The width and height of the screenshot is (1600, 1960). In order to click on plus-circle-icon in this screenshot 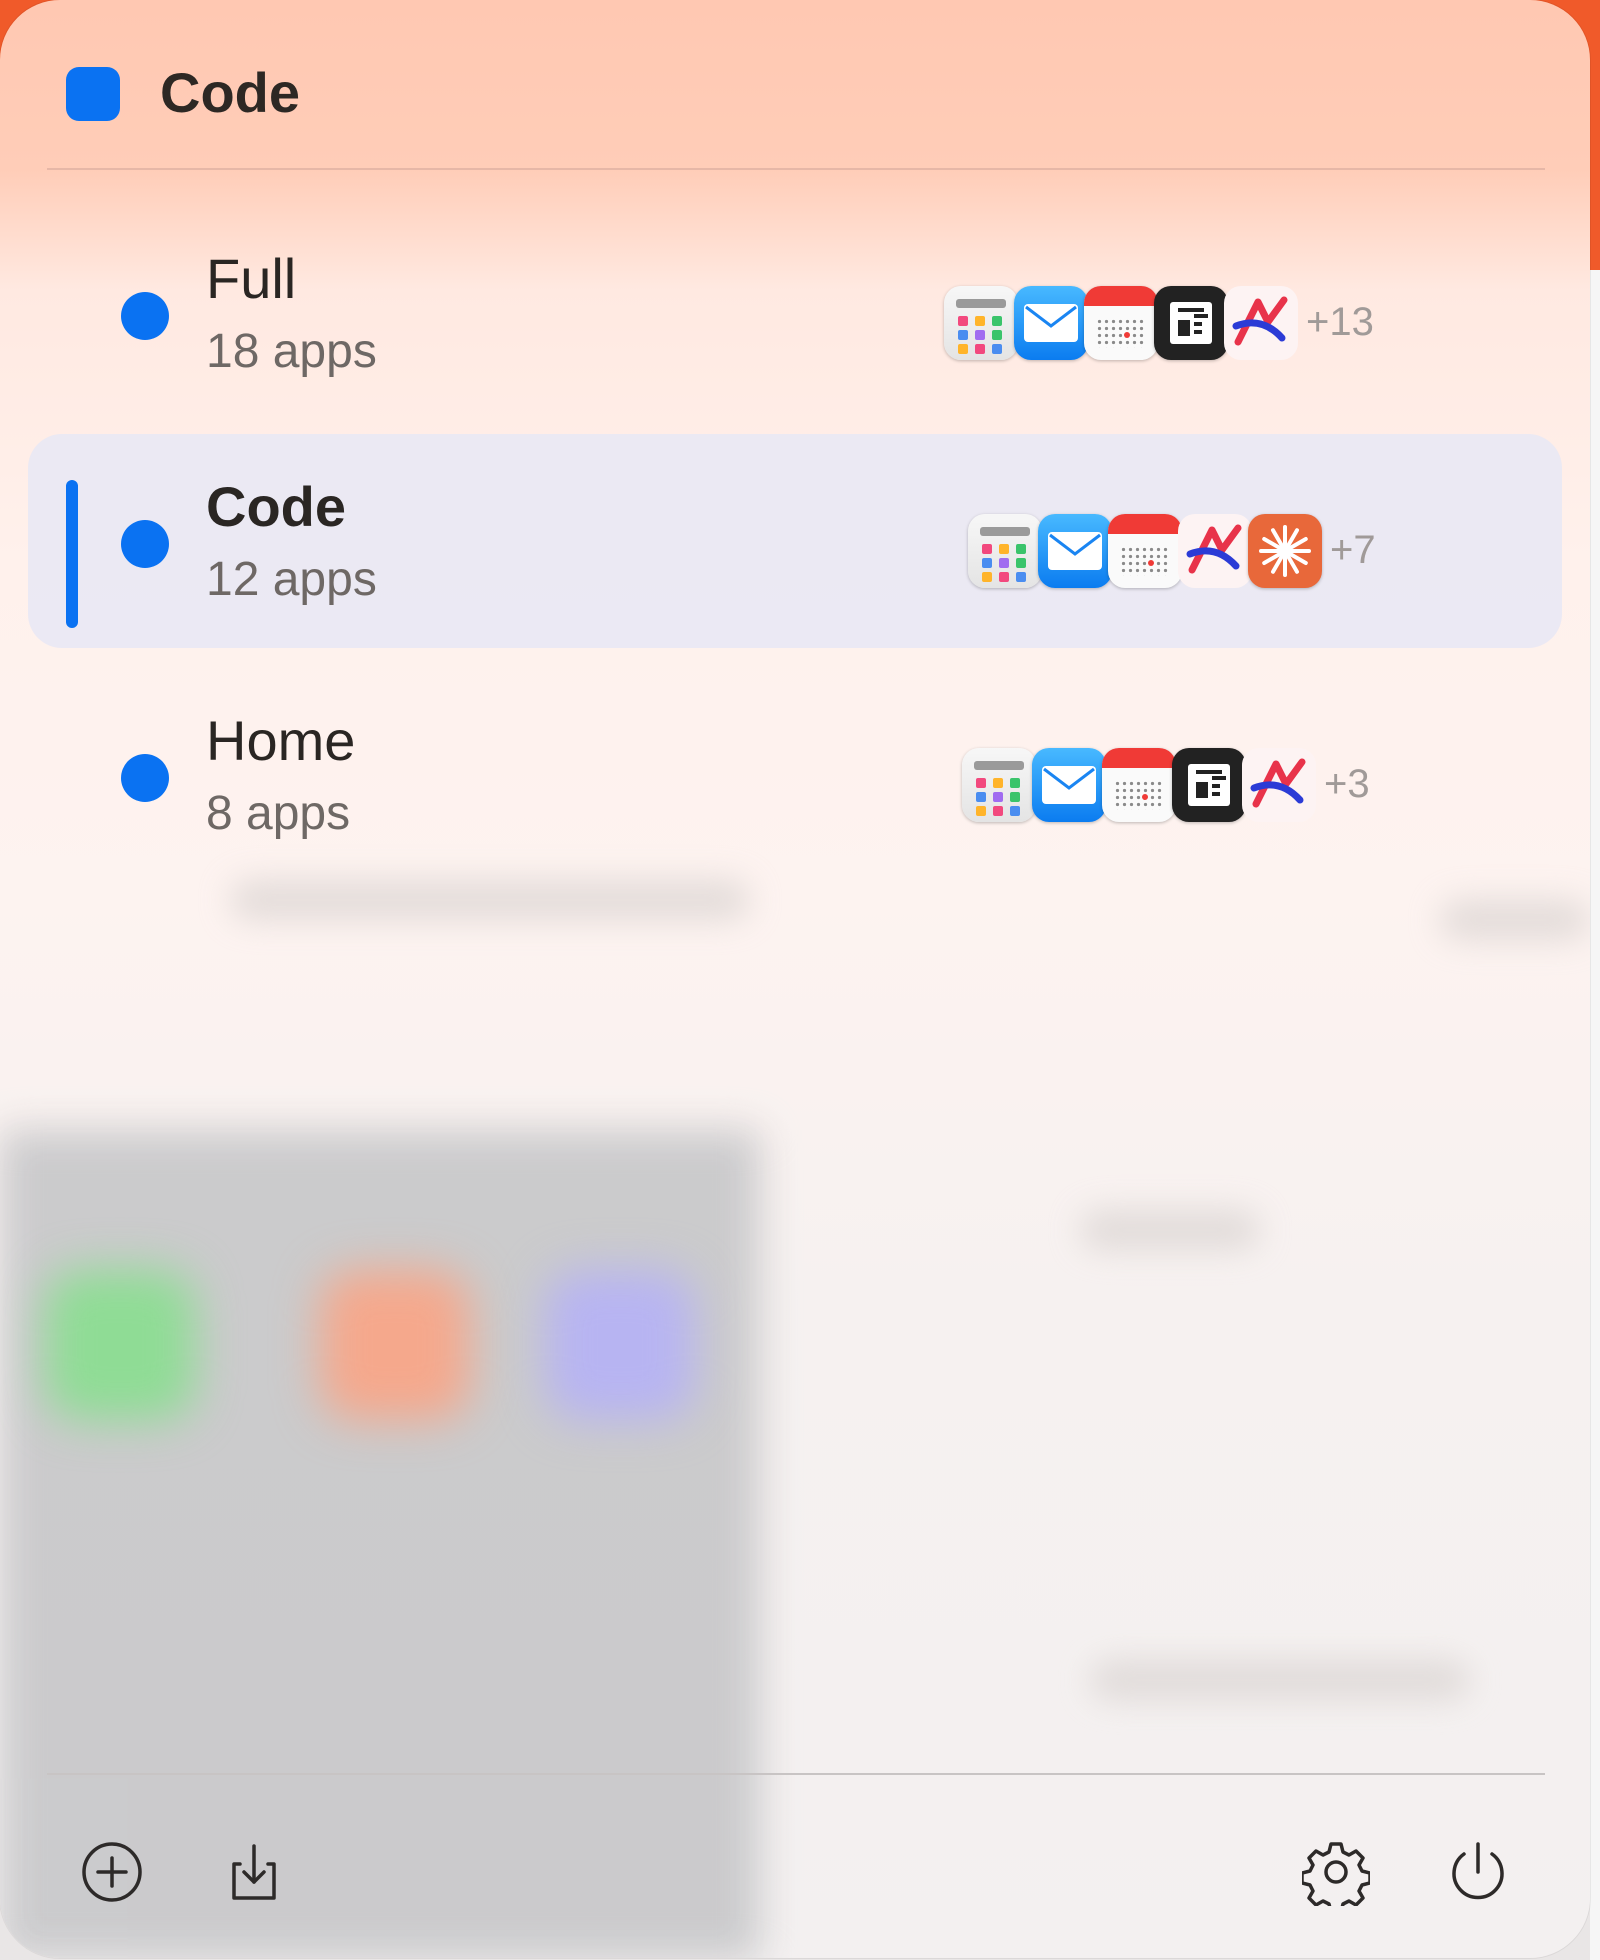, I will do `click(112, 1872)`.